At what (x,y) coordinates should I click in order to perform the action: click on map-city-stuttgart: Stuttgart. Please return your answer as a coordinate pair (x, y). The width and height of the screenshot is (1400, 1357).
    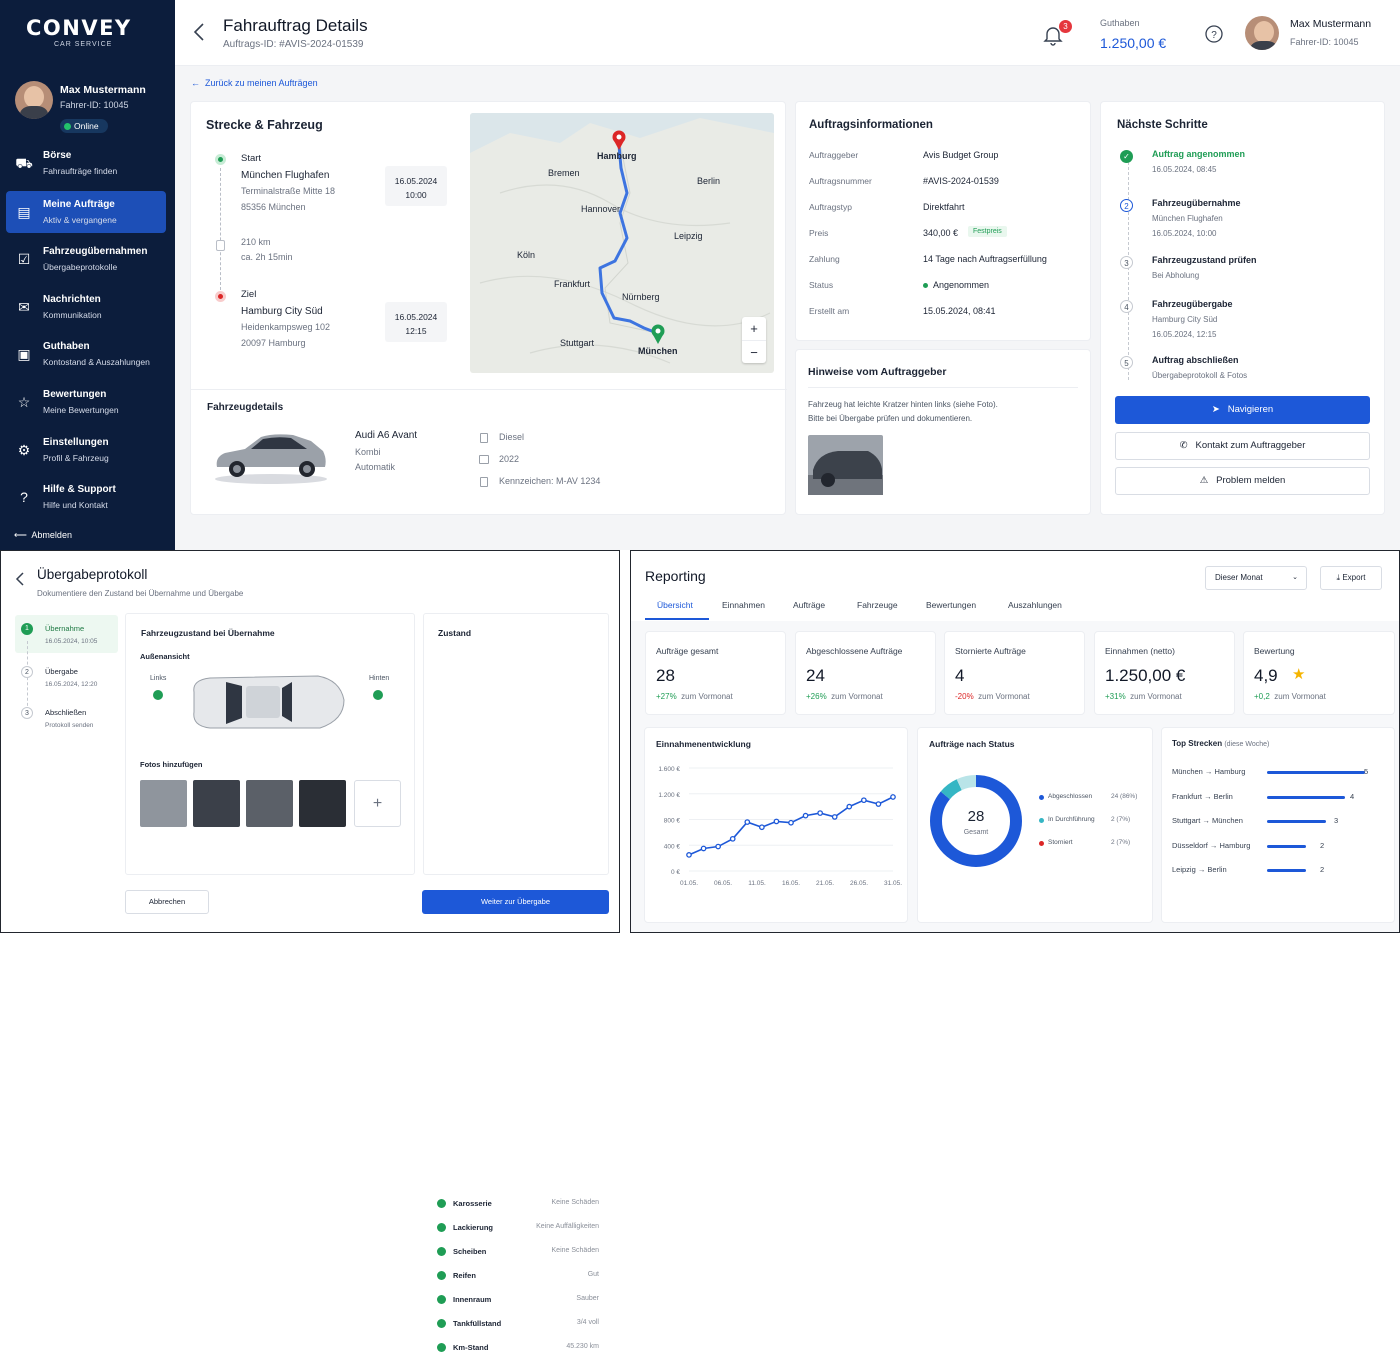
    Looking at the image, I should click on (577, 343).